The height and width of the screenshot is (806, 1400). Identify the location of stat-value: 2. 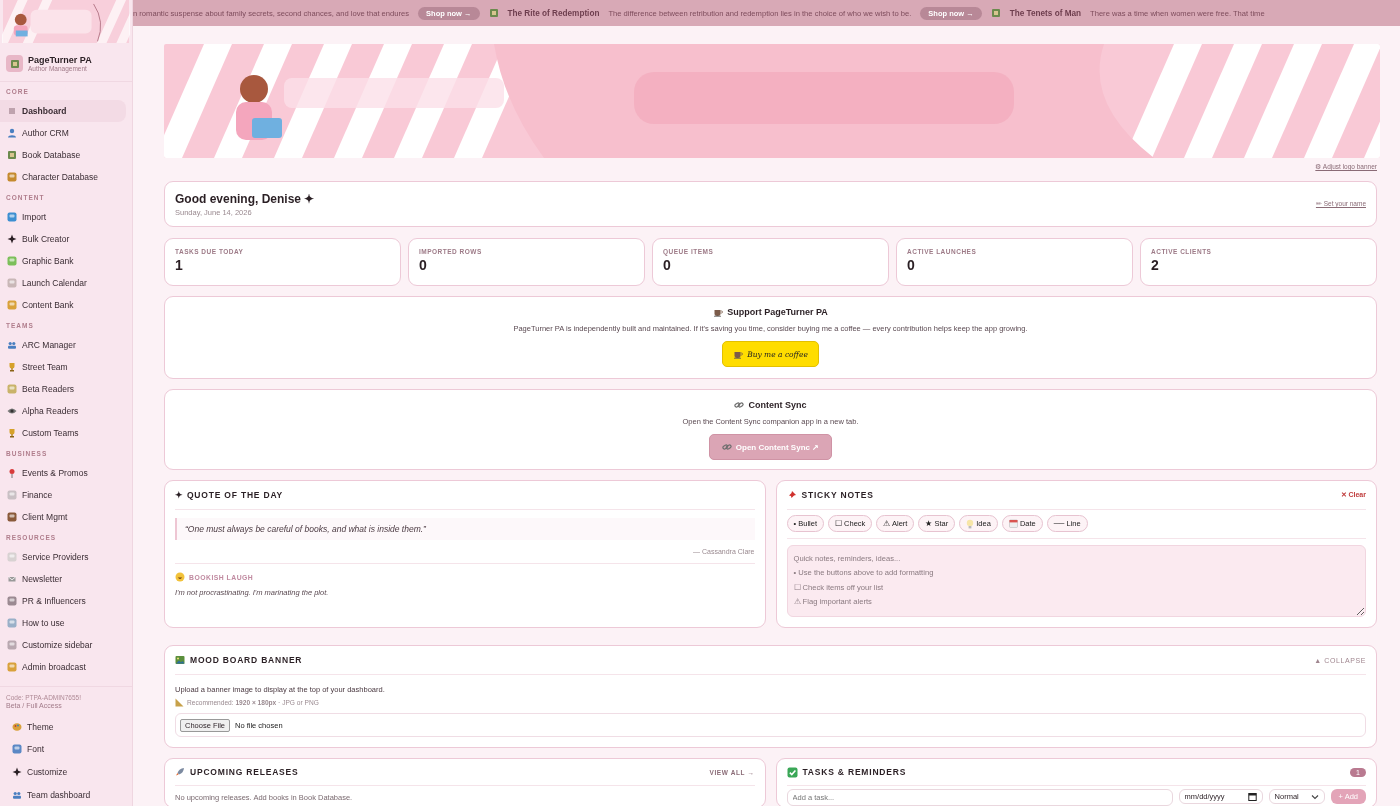
(1155, 265).